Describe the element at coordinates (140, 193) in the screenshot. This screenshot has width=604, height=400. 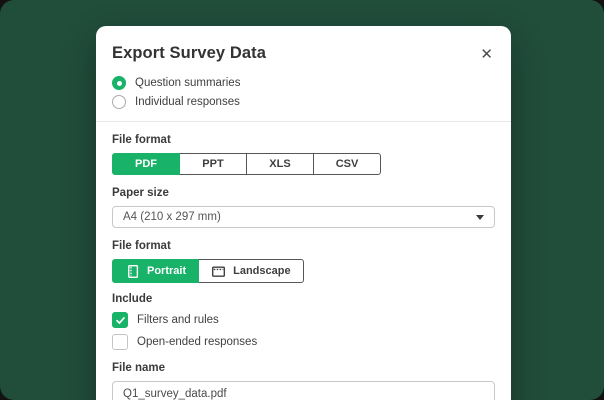
I see `paper-size-label: Paper size` at that location.